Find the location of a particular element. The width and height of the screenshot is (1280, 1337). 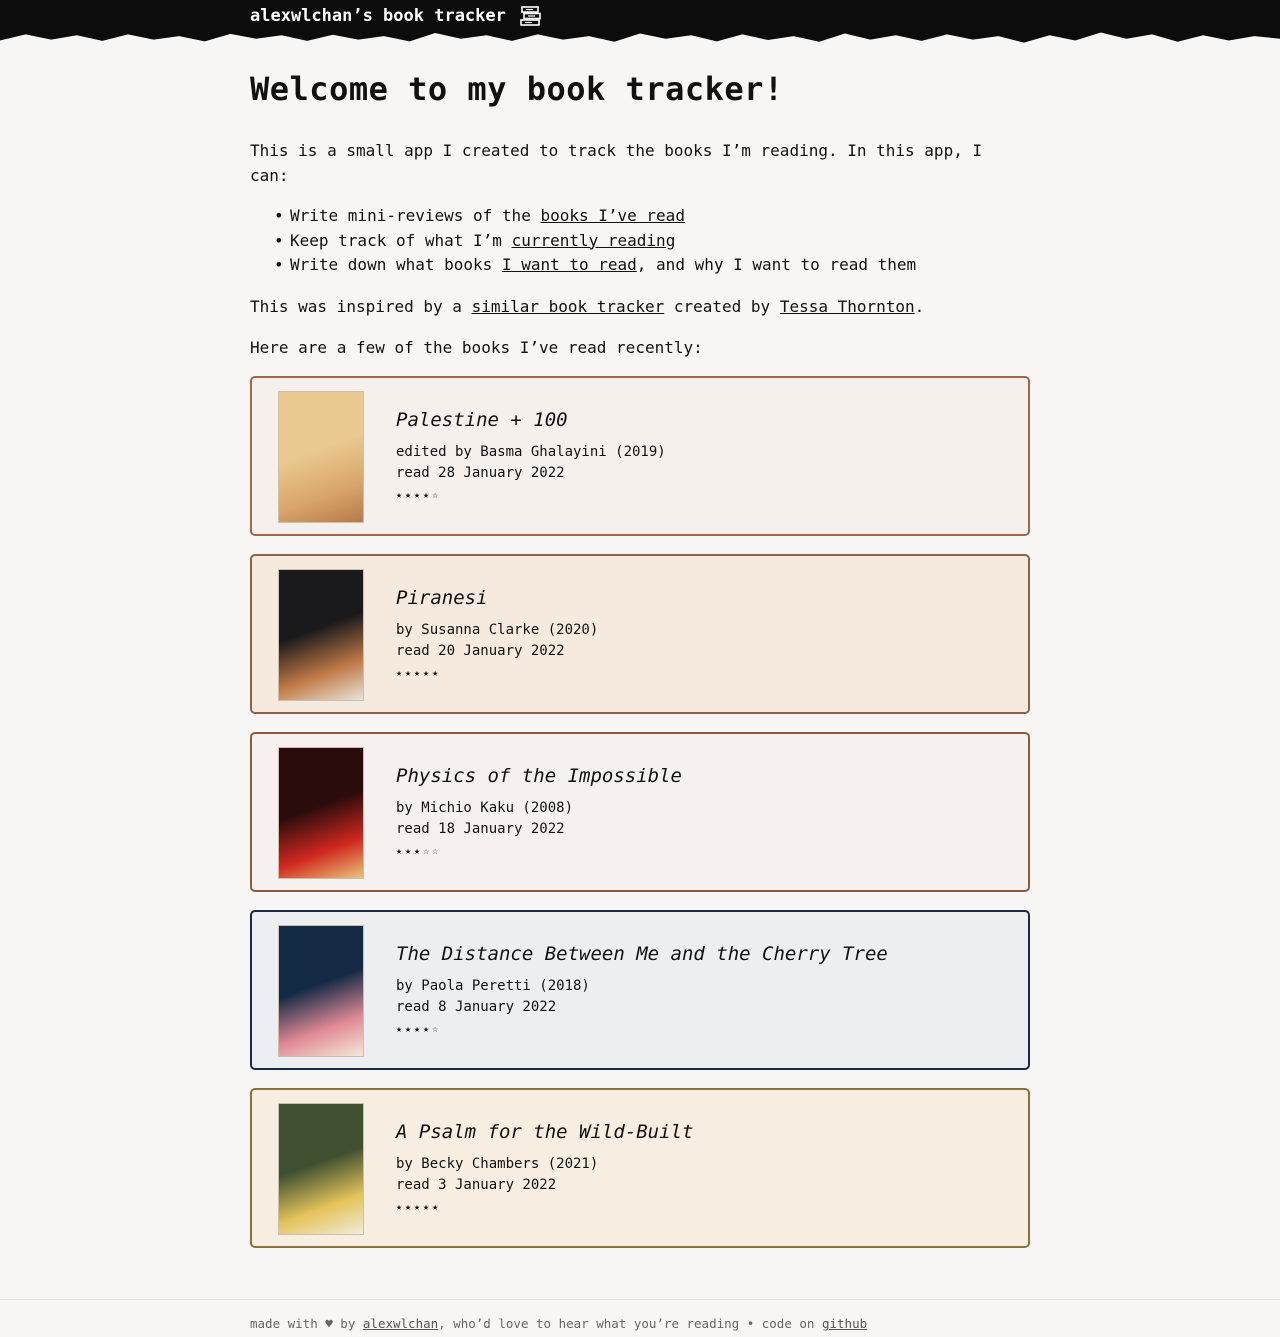

site-title-text: alexwlchan’s book tracker is located at coordinates (378, 16).